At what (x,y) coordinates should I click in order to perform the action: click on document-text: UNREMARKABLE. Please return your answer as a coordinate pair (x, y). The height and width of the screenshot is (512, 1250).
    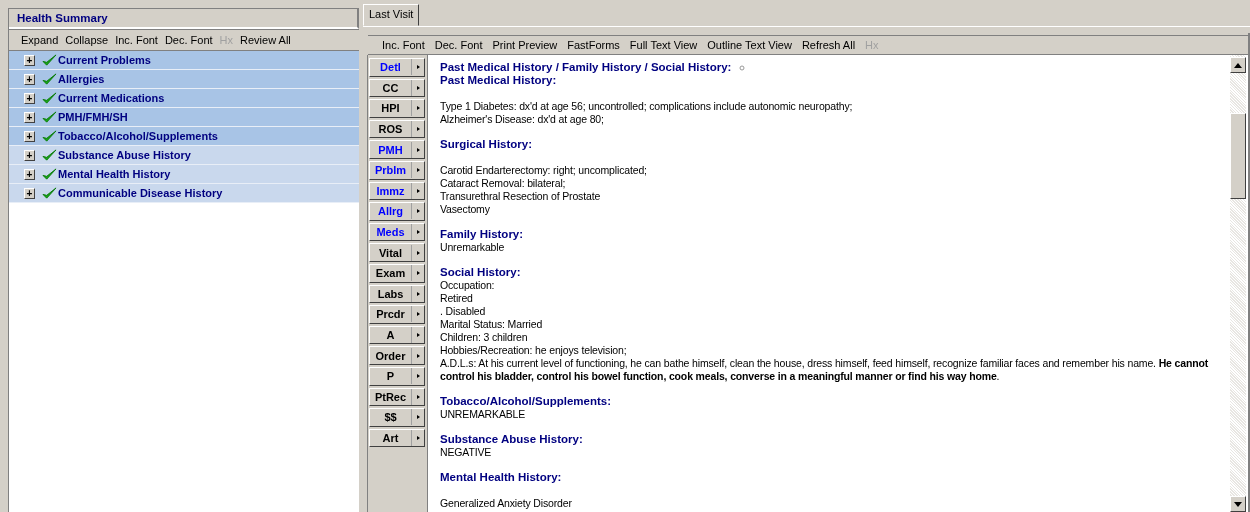
    Looking at the image, I should click on (483, 414).